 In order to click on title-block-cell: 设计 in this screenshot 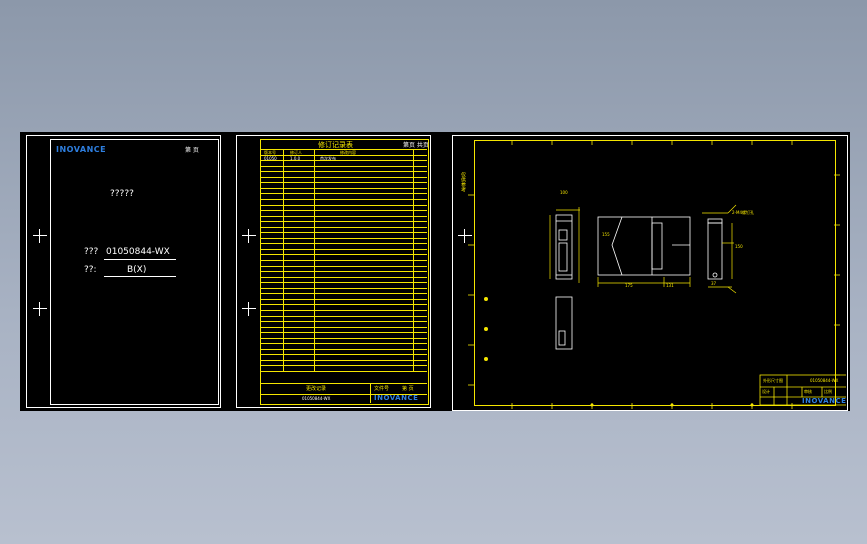, I will do `click(766, 391)`.